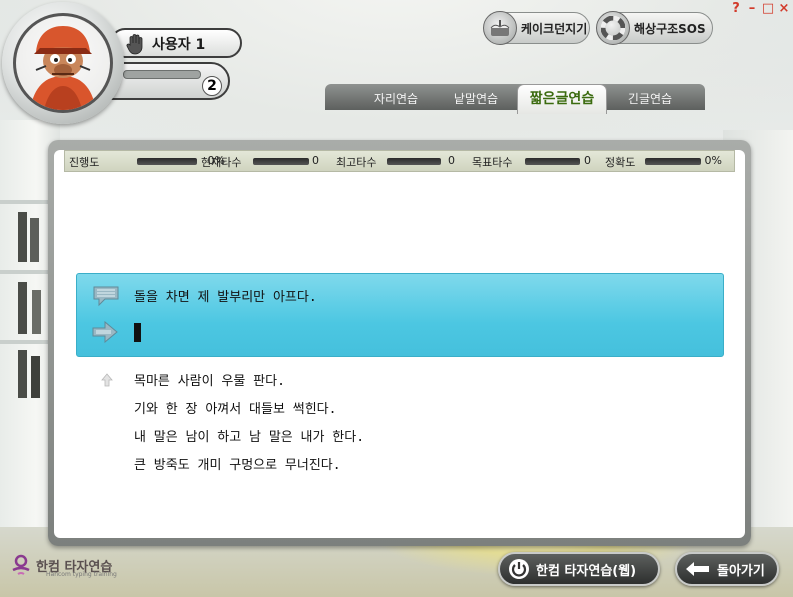 Image resolution: width=793 pixels, height=597 pixels. What do you see at coordinates (134, 44) in the screenshot?
I see `hand-icon` at bounding box center [134, 44].